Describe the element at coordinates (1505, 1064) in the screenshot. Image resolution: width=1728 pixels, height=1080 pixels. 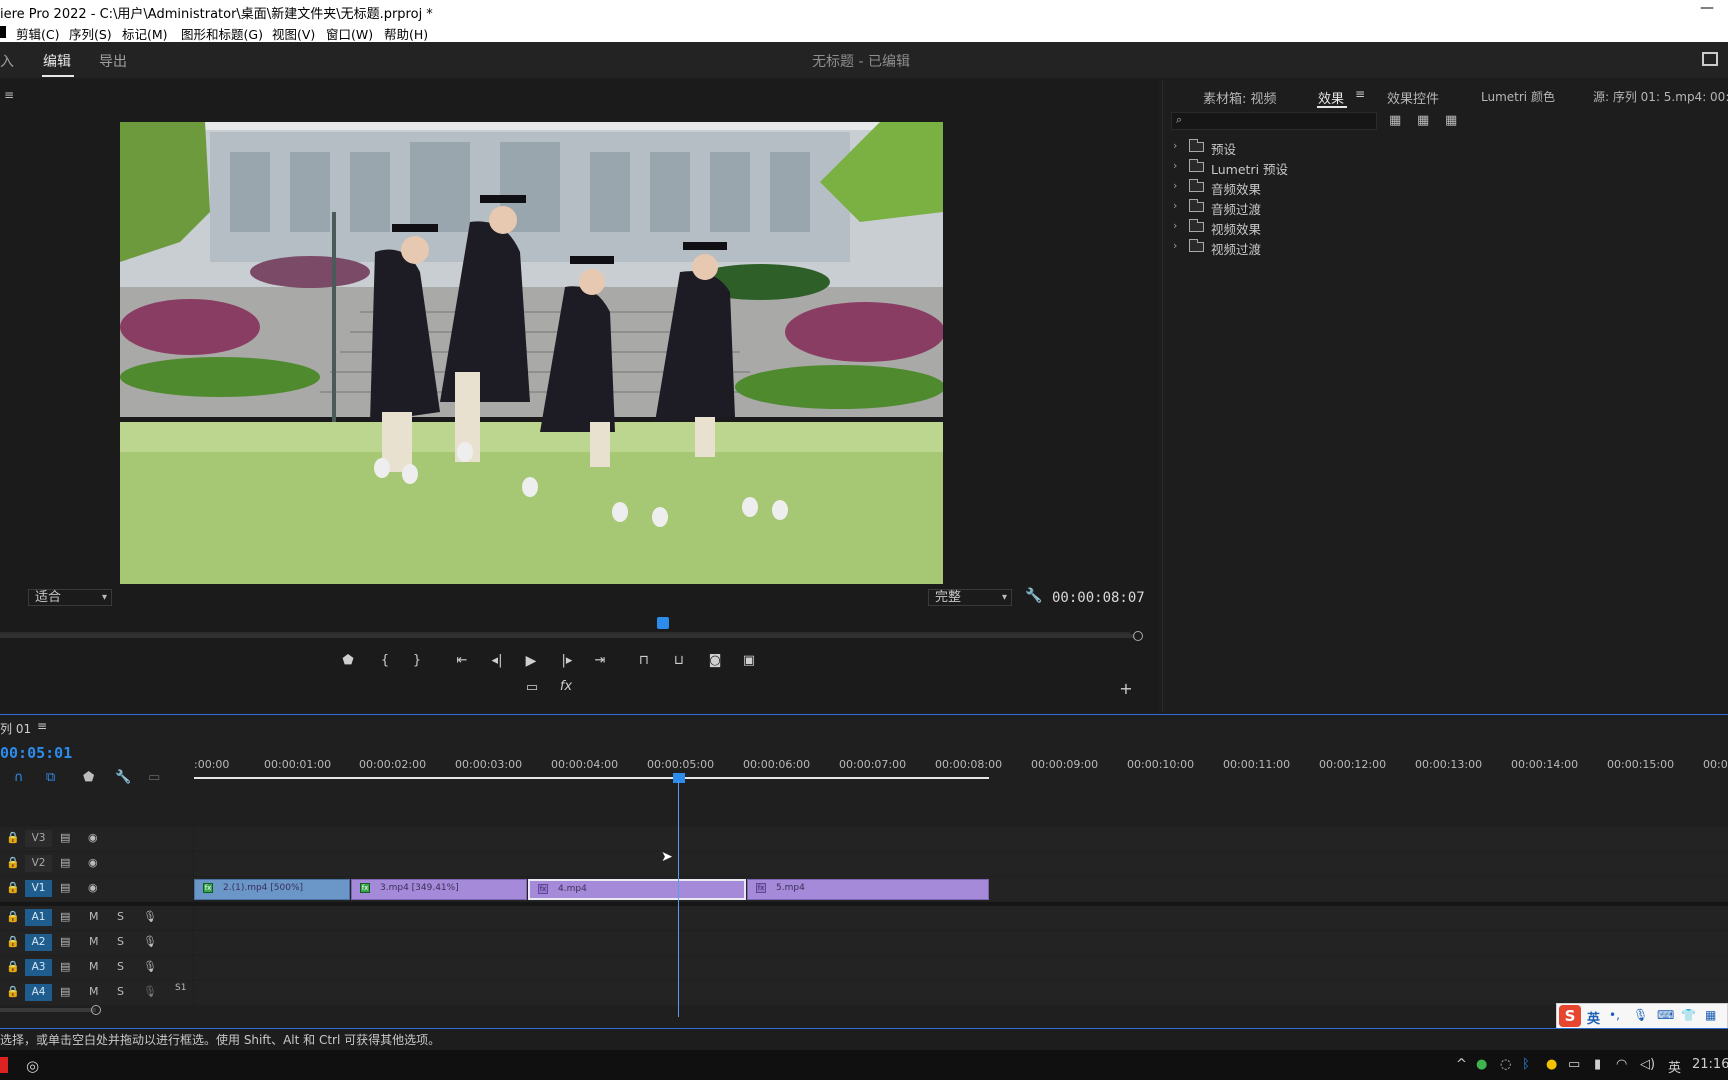
I see `network-icon: ◌` at that location.